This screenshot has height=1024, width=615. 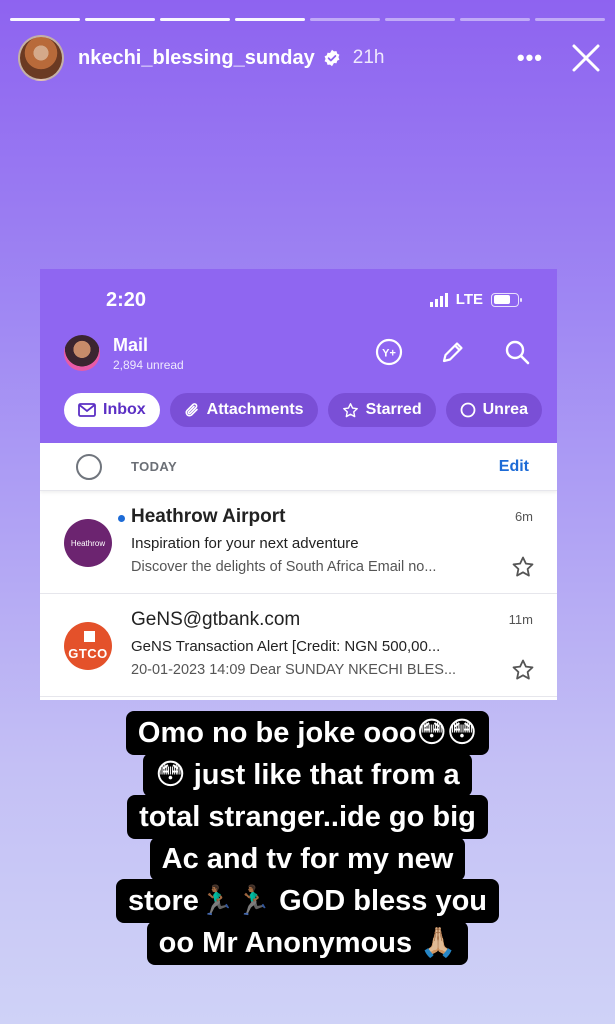 I want to click on sender-logo: GTCO, so click(x=88, y=646).